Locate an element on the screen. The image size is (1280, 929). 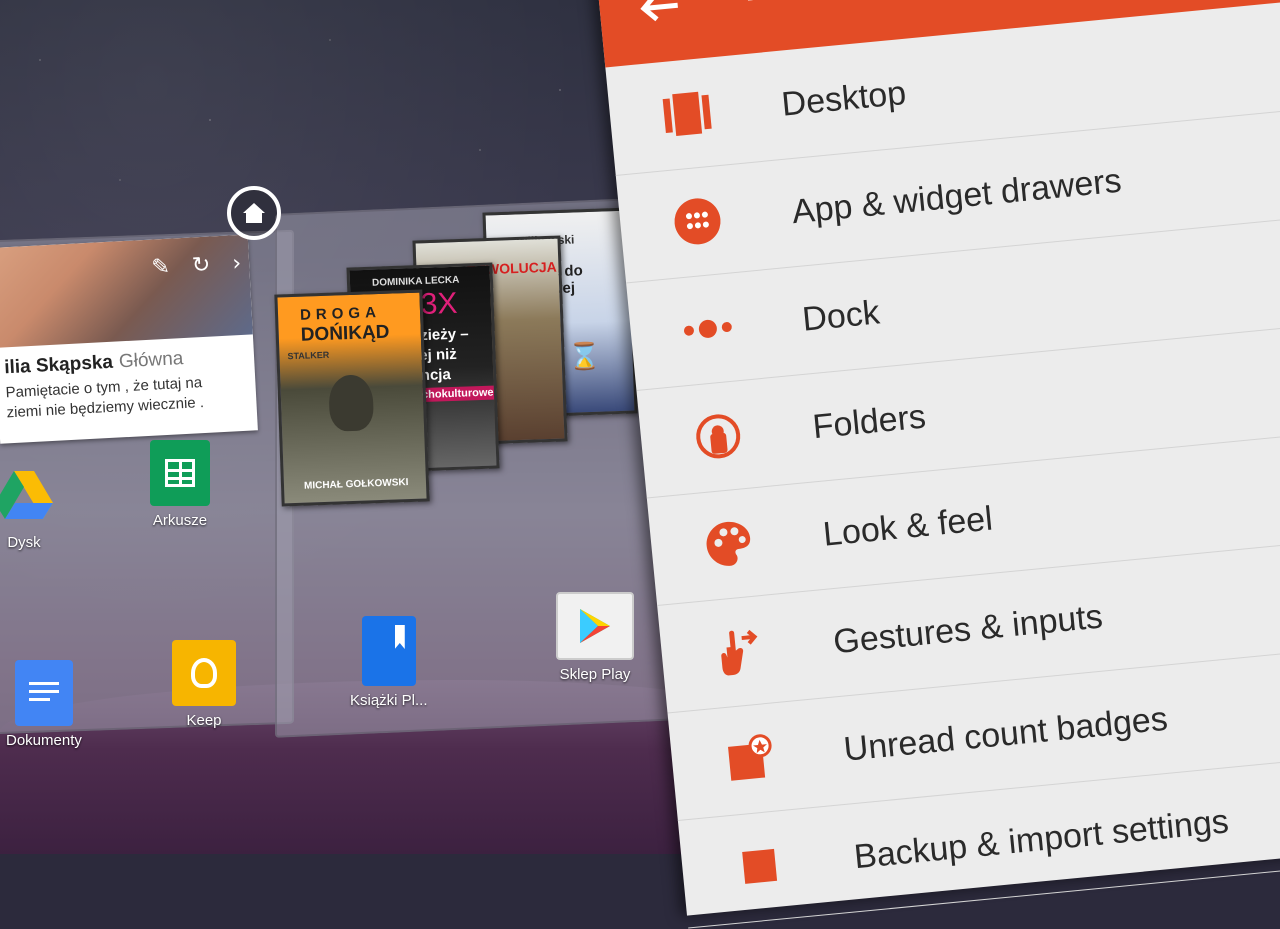
book4-author: MICHAŁ GOŁKOWSKI is located at coordinates (356, 484).